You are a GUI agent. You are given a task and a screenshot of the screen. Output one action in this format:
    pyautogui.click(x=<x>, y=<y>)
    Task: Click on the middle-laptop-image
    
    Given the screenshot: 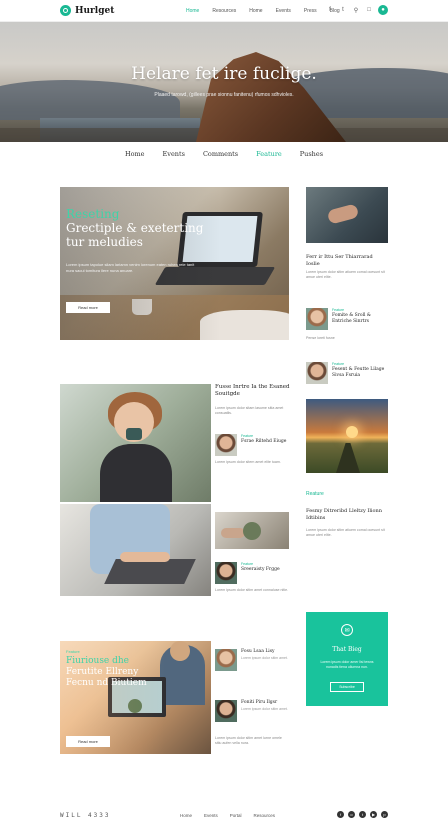 What is the action you would take?
    pyautogui.click(x=135, y=550)
    